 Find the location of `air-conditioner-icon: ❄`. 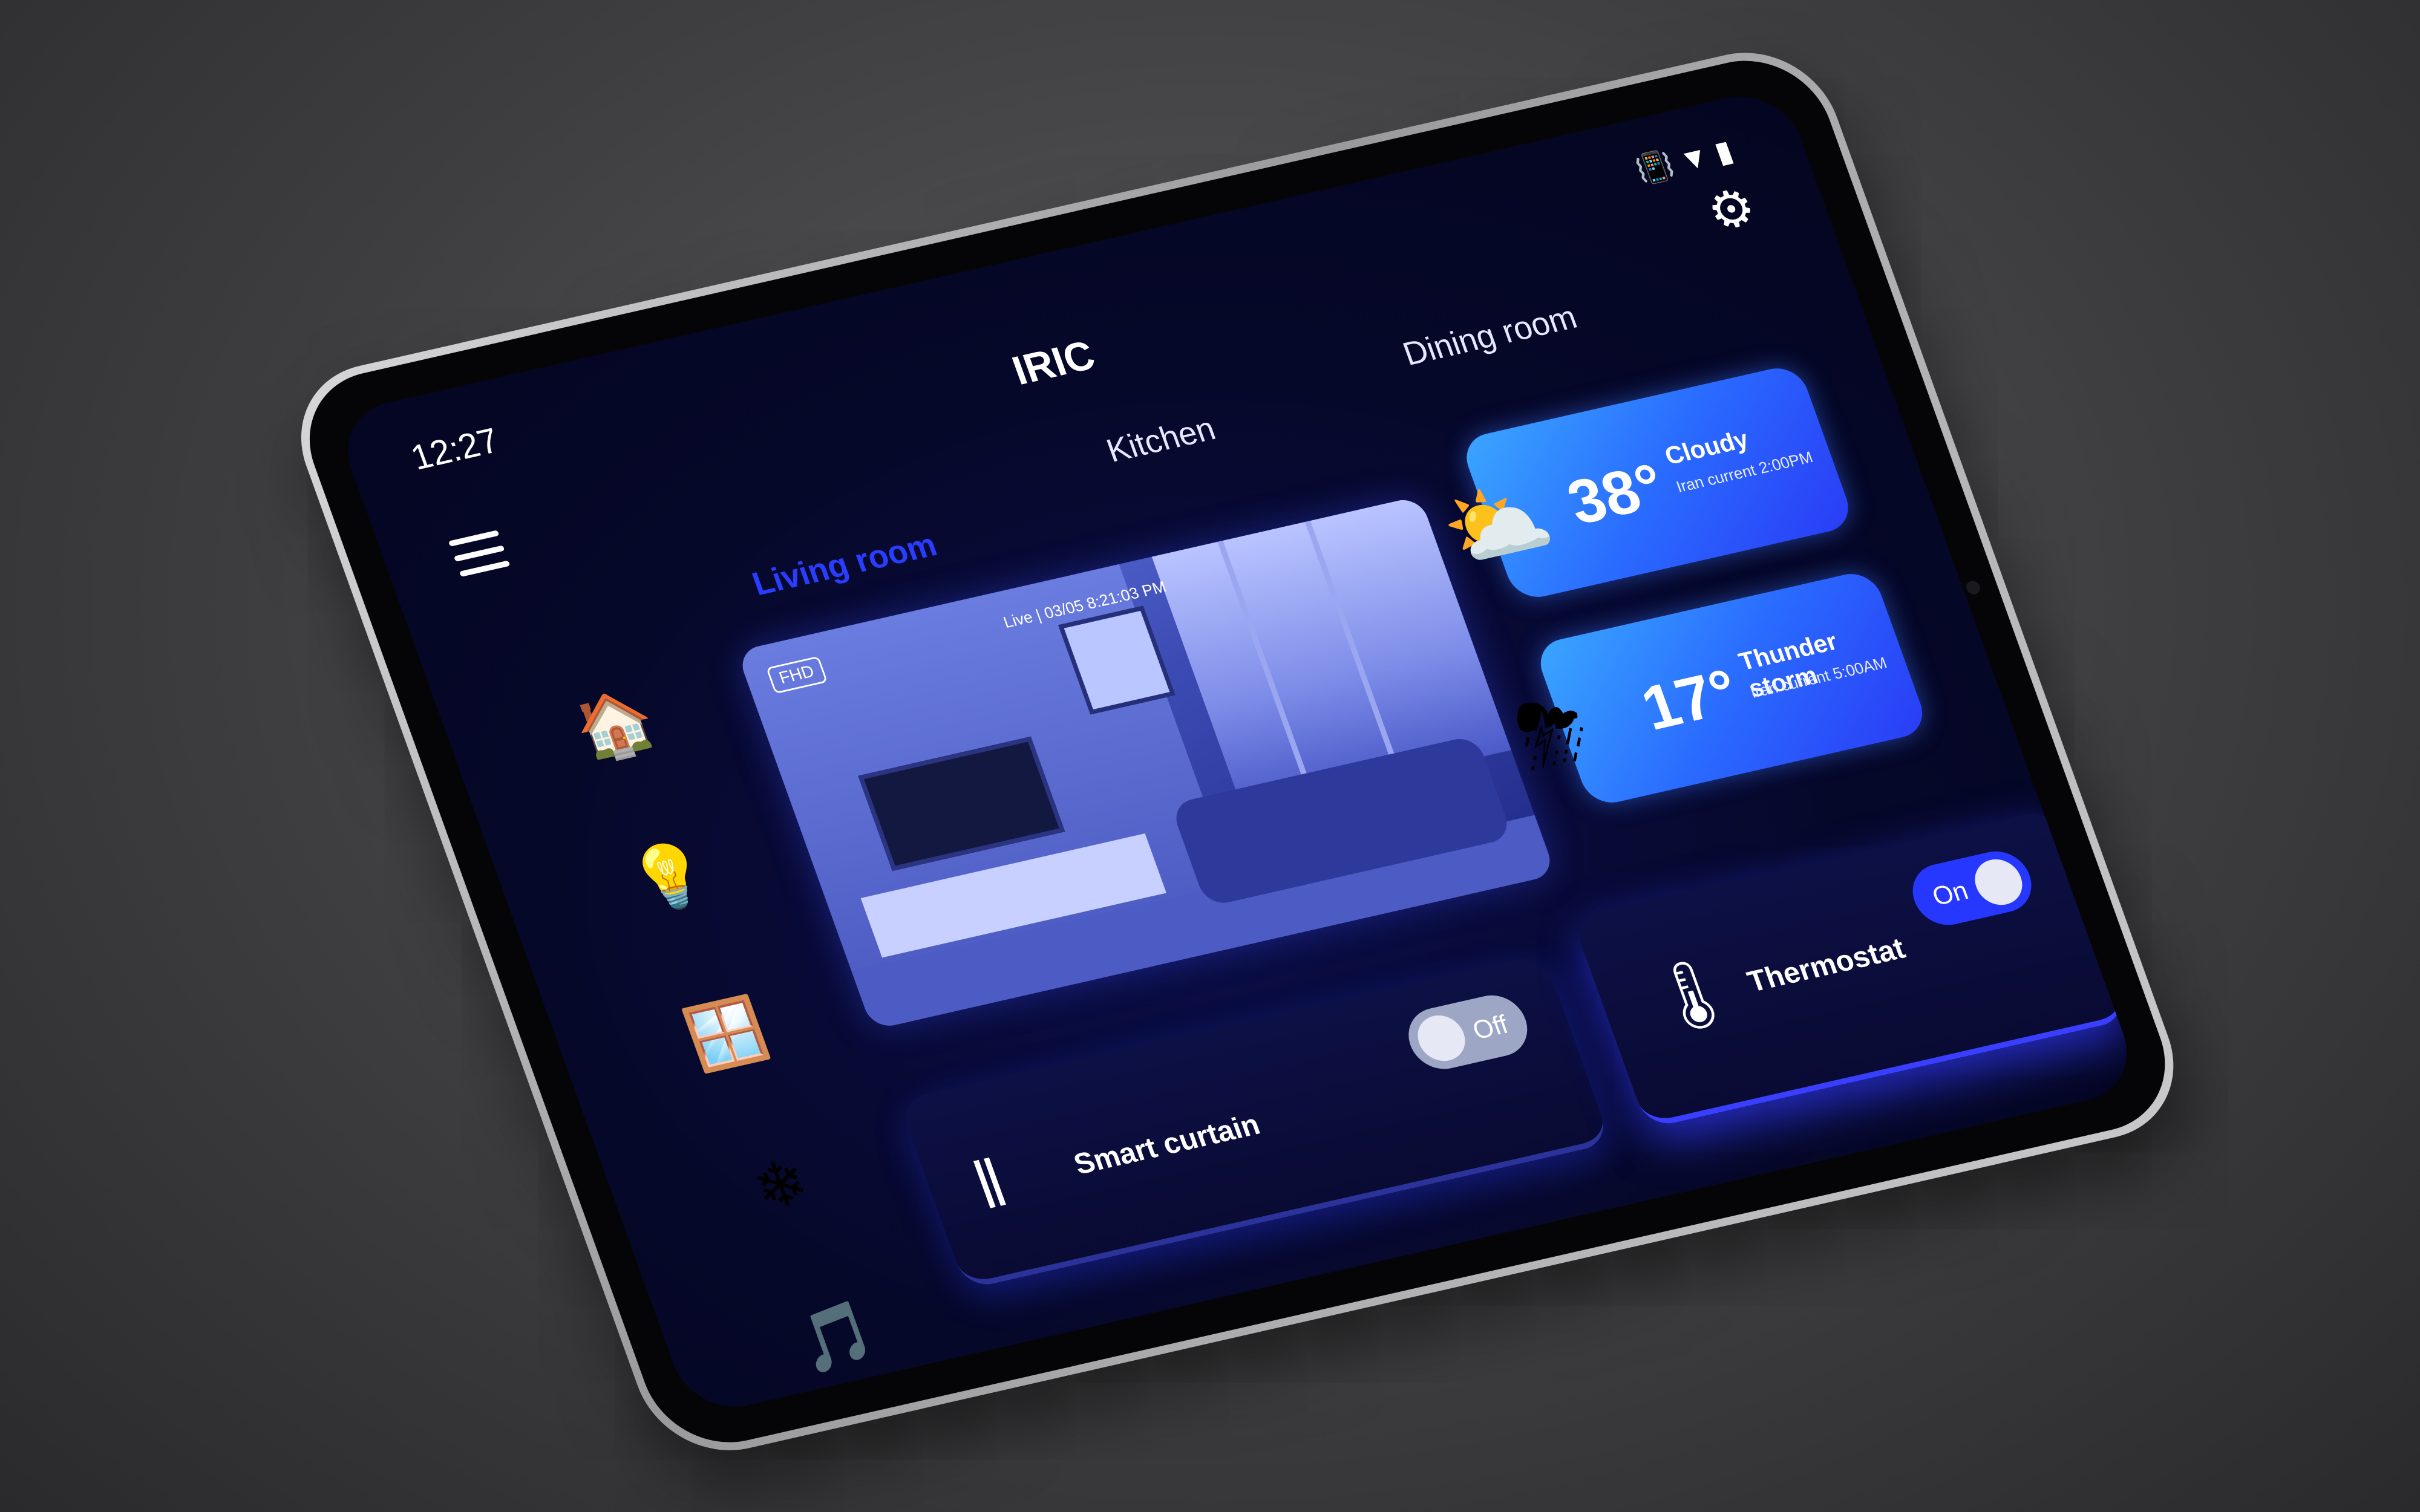

air-conditioner-icon: ❄ is located at coordinates (781, 1185).